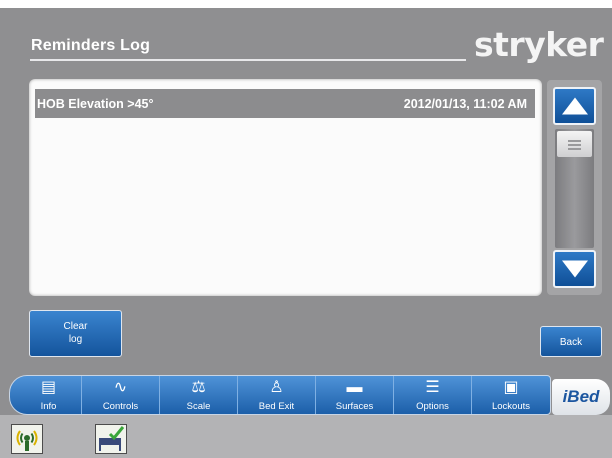  Describe the element at coordinates (48, 406) in the screenshot. I see `nav-tab-label: Info` at that location.